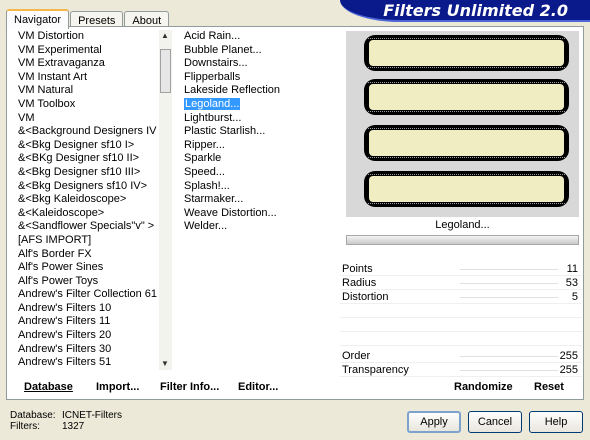 This screenshot has height=440, width=590. Describe the element at coordinates (359, 283) in the screenshot. I see `param-label: Radius` at that location.